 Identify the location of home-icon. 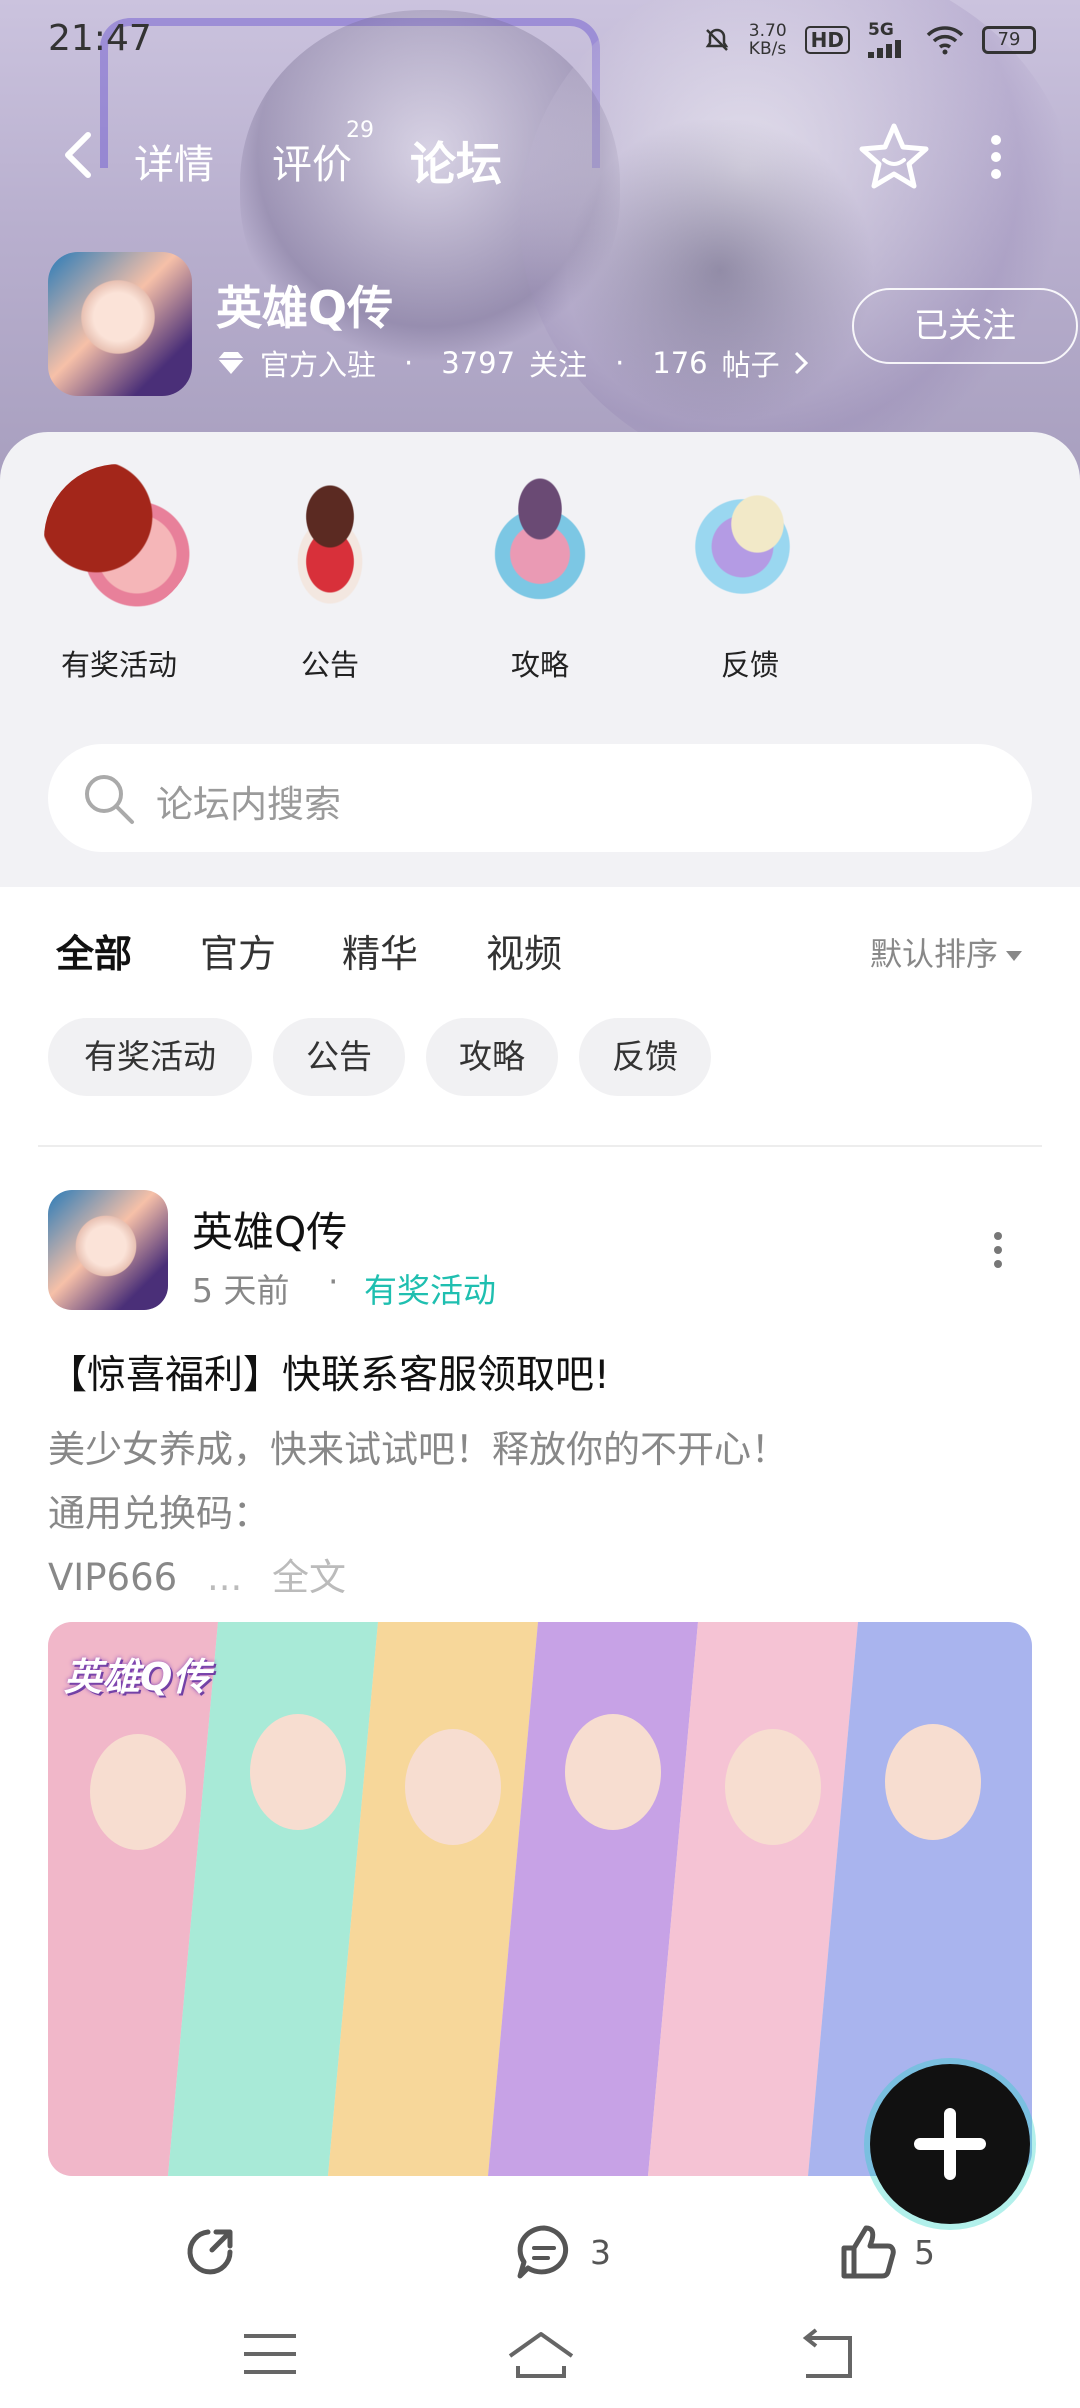
(541, 2354).